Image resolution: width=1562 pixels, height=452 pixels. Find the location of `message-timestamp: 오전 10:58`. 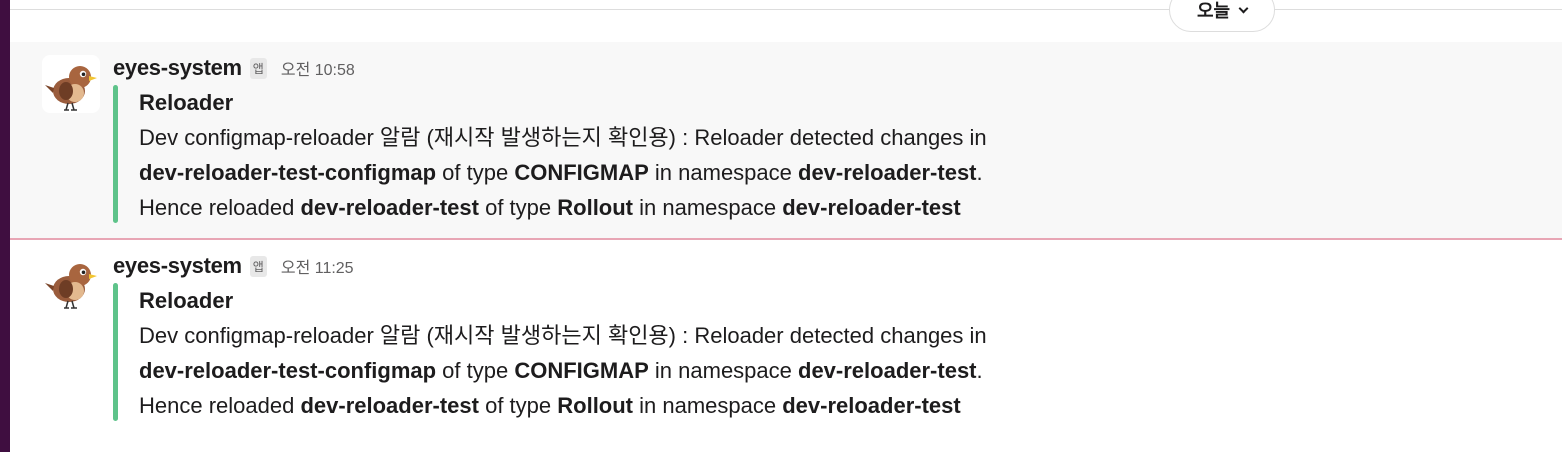

message-timestamp: 오전 10:58 is located at coordinates (318, 68).